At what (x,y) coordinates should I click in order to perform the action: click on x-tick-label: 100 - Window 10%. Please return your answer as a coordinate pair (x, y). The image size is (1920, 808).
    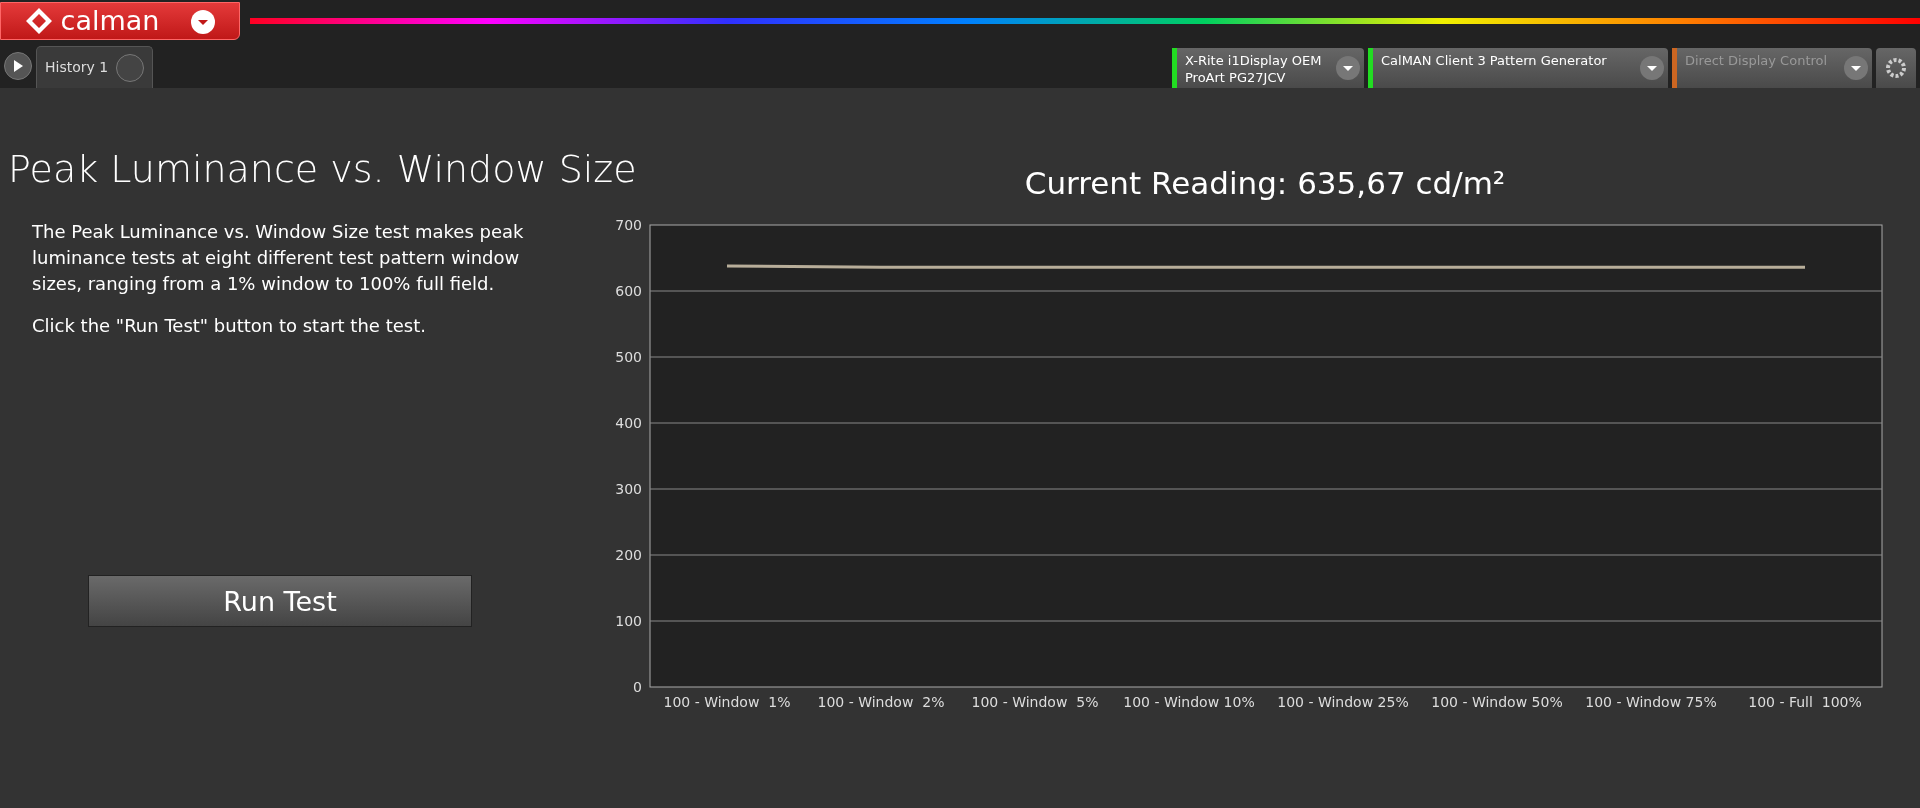
    Looking at the image, I should click on (1189, 701).